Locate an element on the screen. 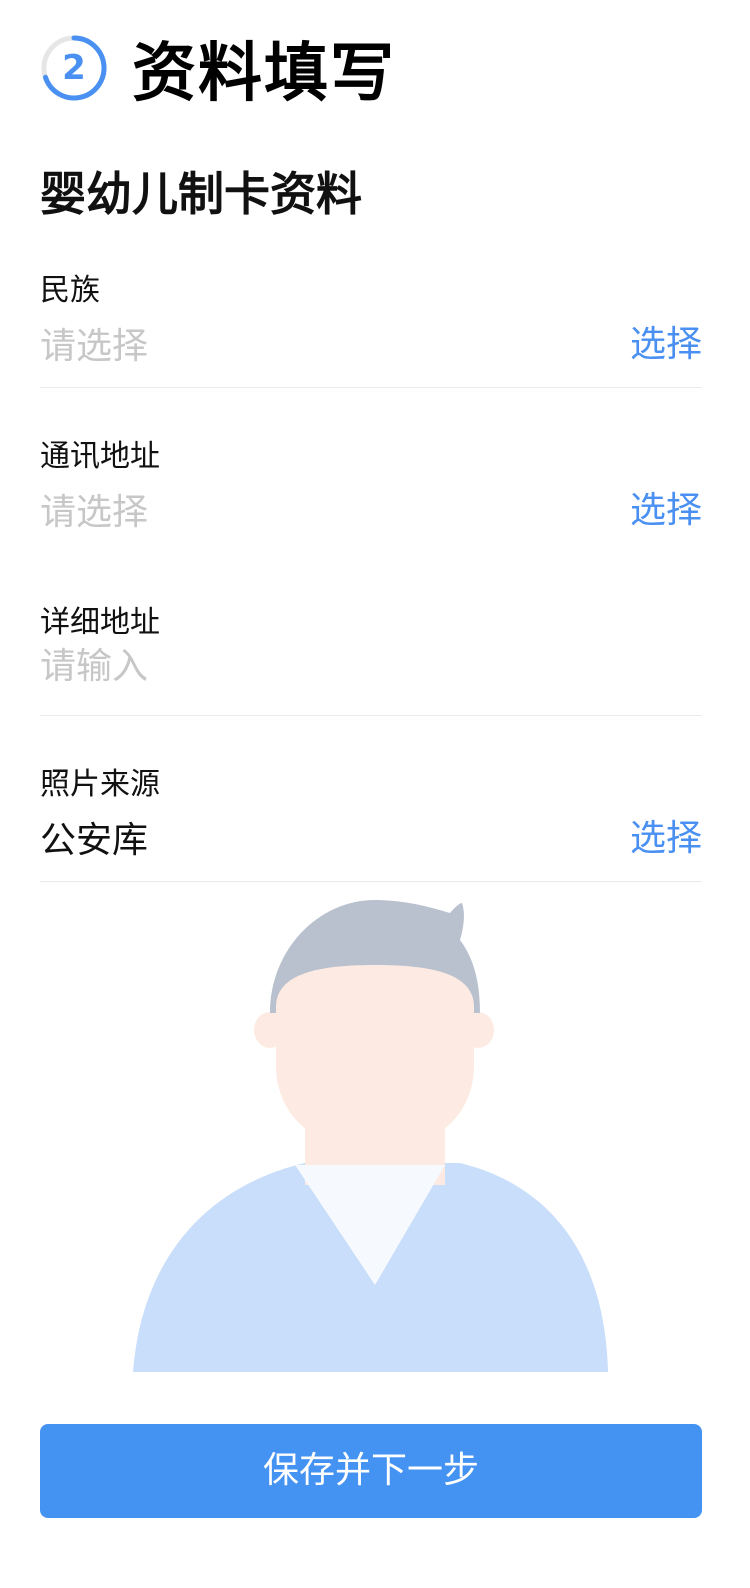  photo-source-value: 公安库 is located at coordinates (94, 837).